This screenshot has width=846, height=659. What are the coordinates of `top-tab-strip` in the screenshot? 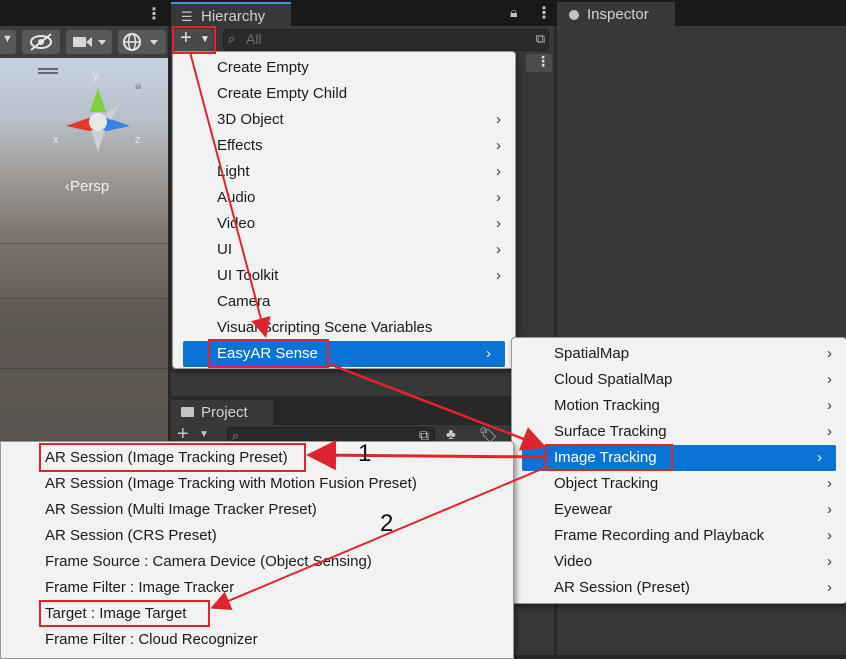 It's located at (423, 13).